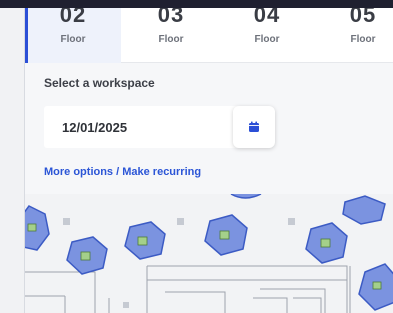 Image resolution: width=393 pixels, height=313 pixels. I want to click on floor-number: 02, so click(73, 17).